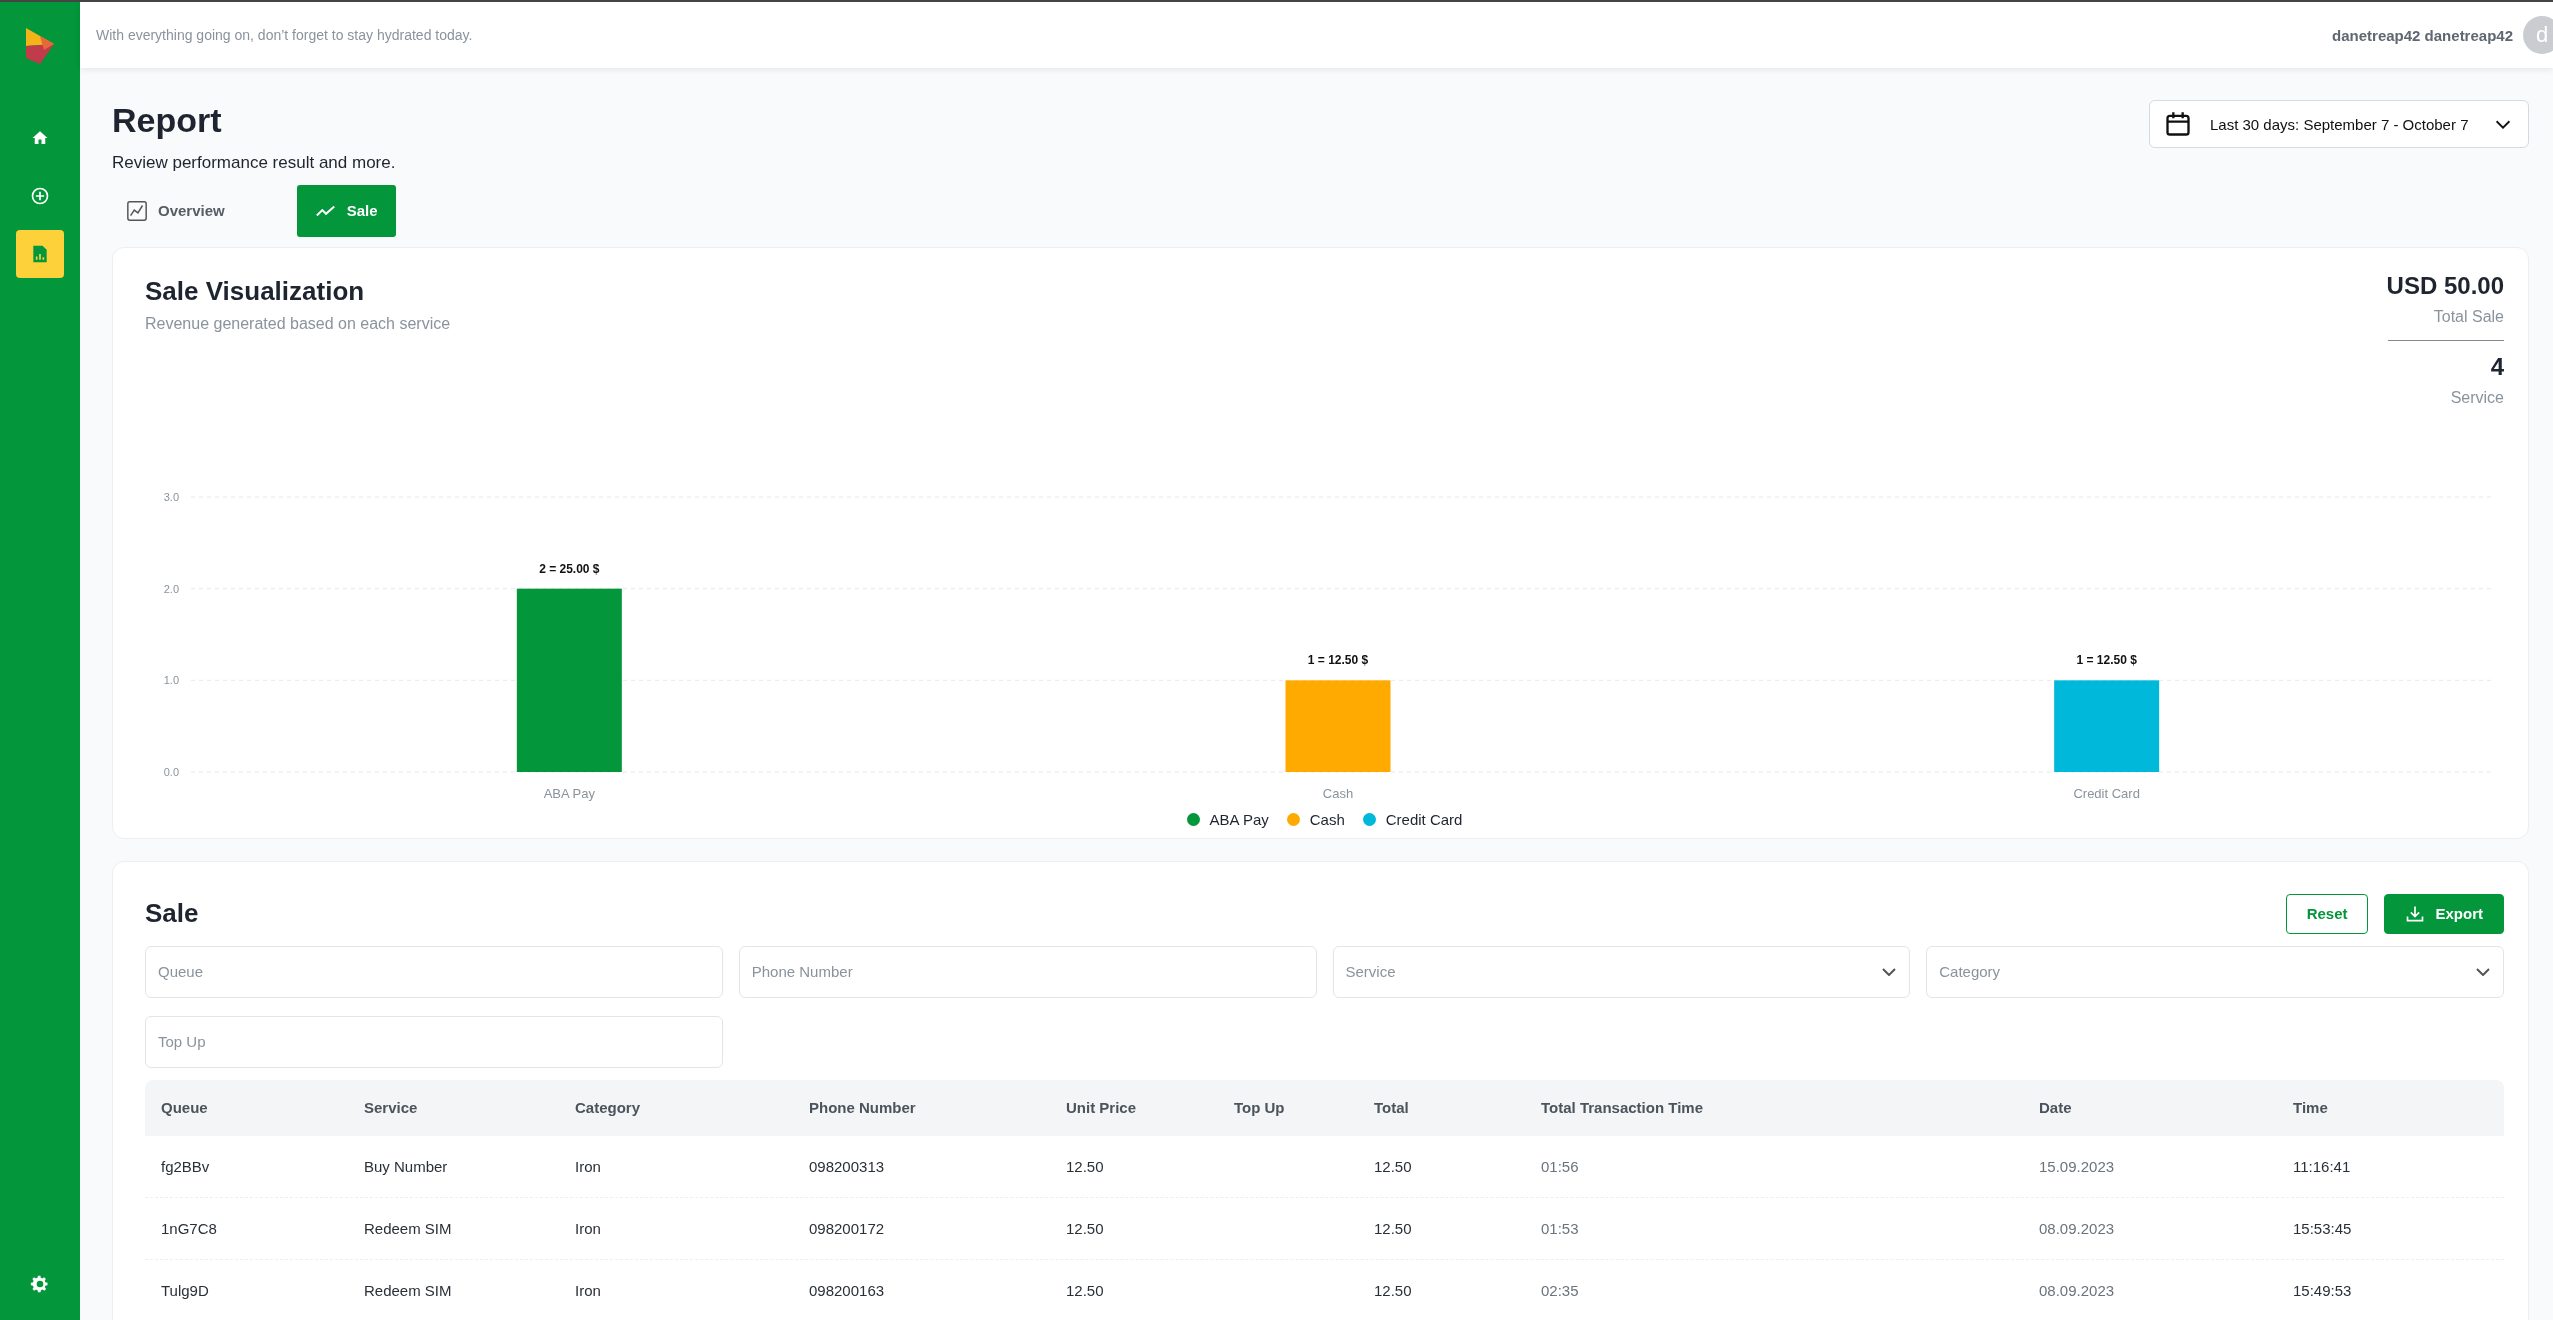 The height and width of the screenshot is (1320, 2553). Describe the element at coordinates (1338, 793) in the screenshot. I see `category-label: Cash` at that location.